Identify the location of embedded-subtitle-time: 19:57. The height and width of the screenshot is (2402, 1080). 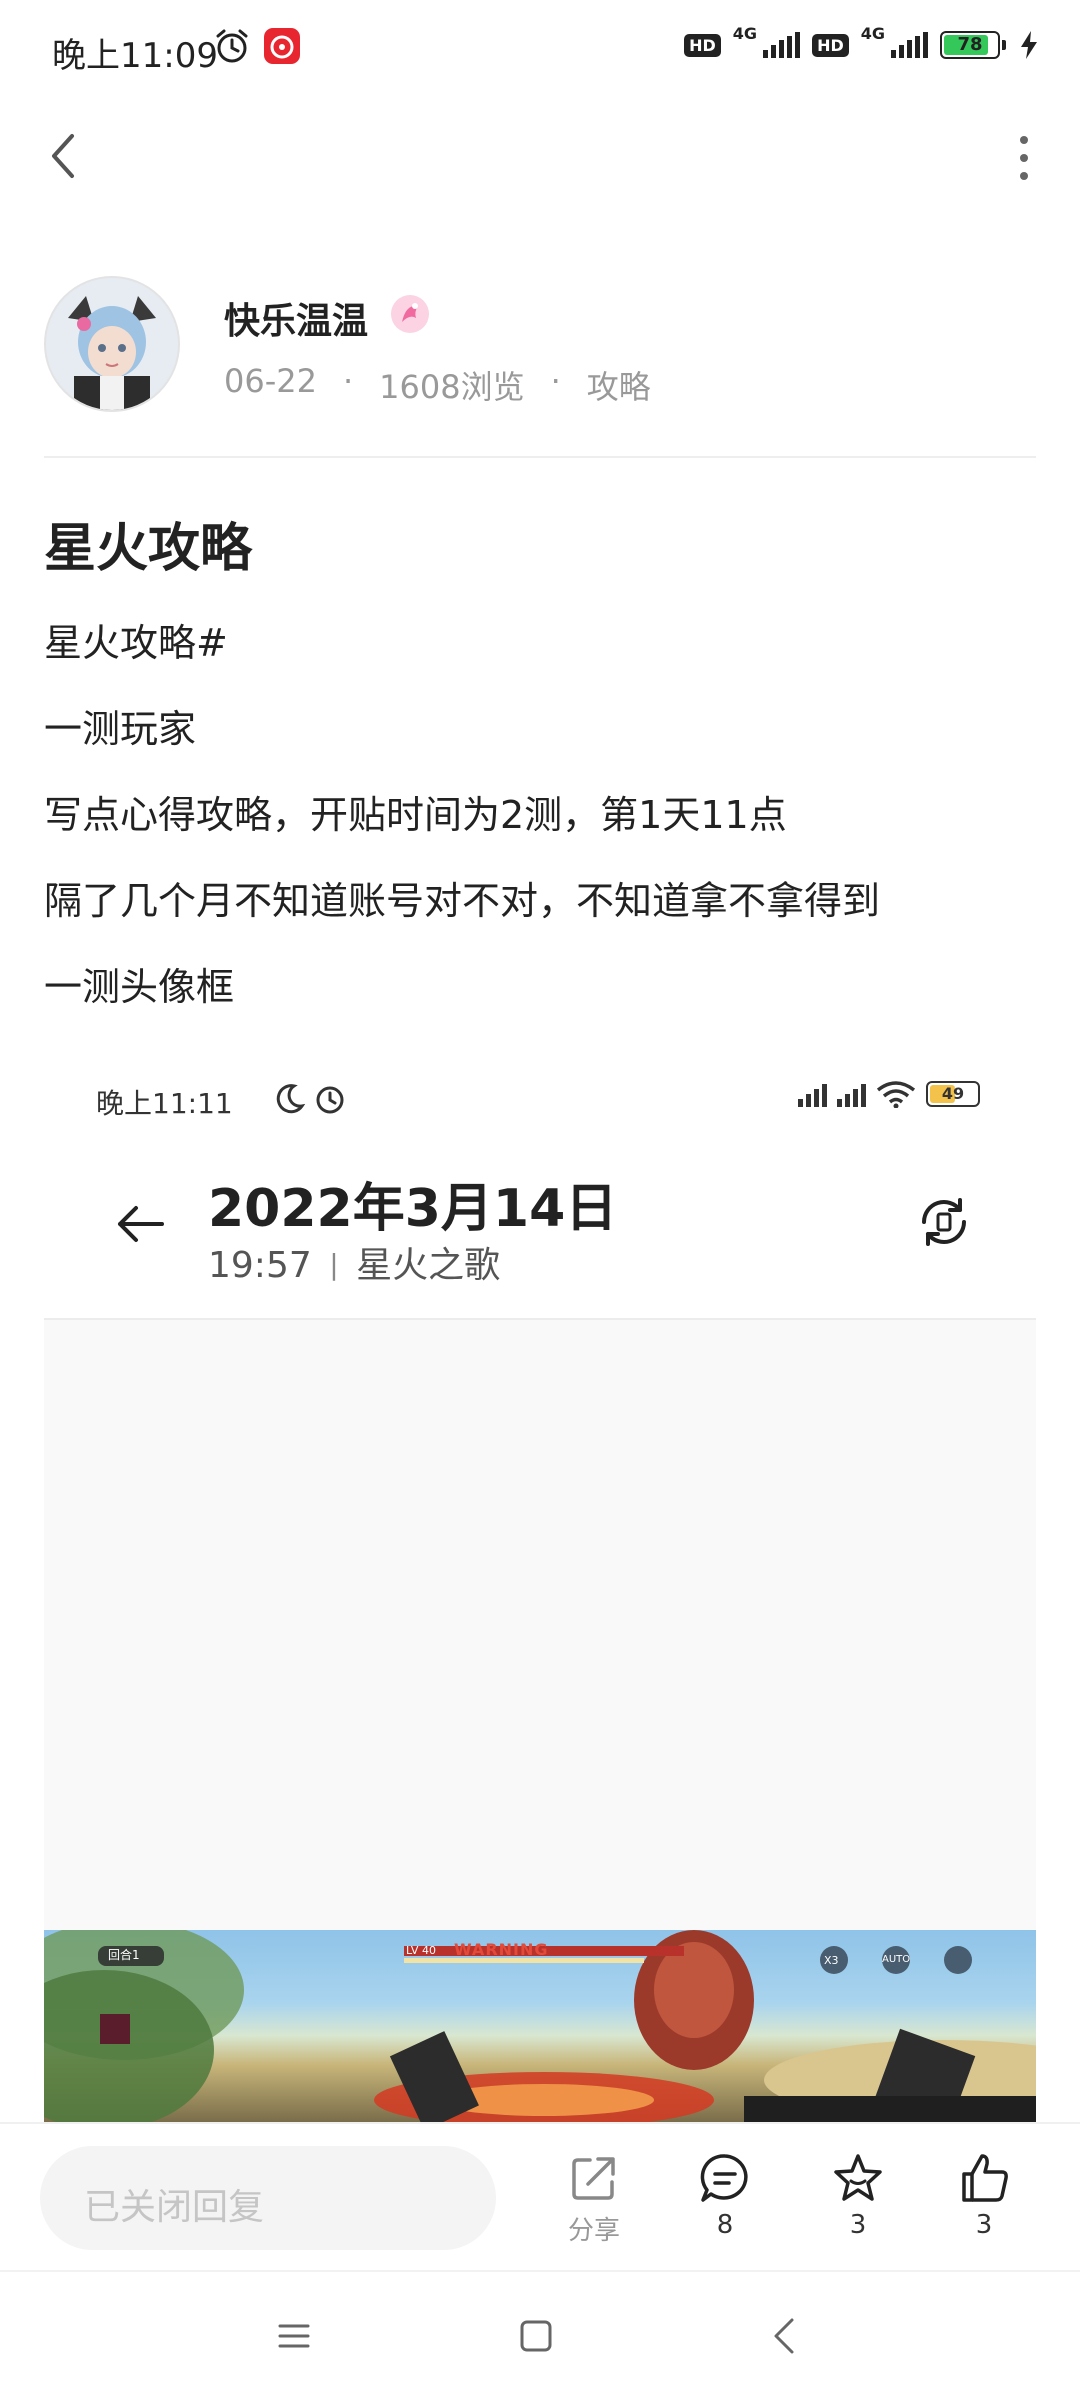
(260, 1265).